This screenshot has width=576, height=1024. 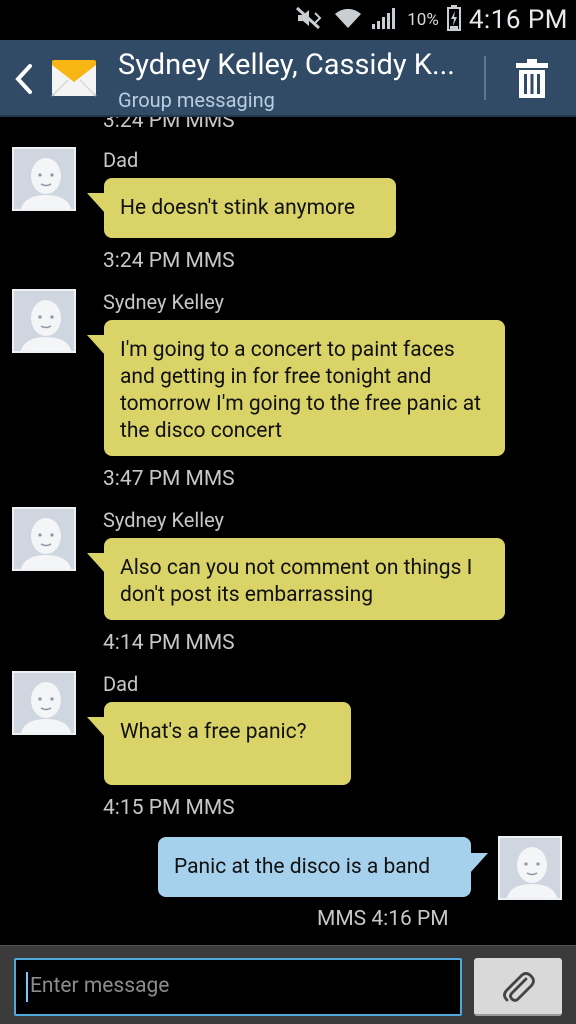 I want to click on attach-button, so click(x=518, y=987).